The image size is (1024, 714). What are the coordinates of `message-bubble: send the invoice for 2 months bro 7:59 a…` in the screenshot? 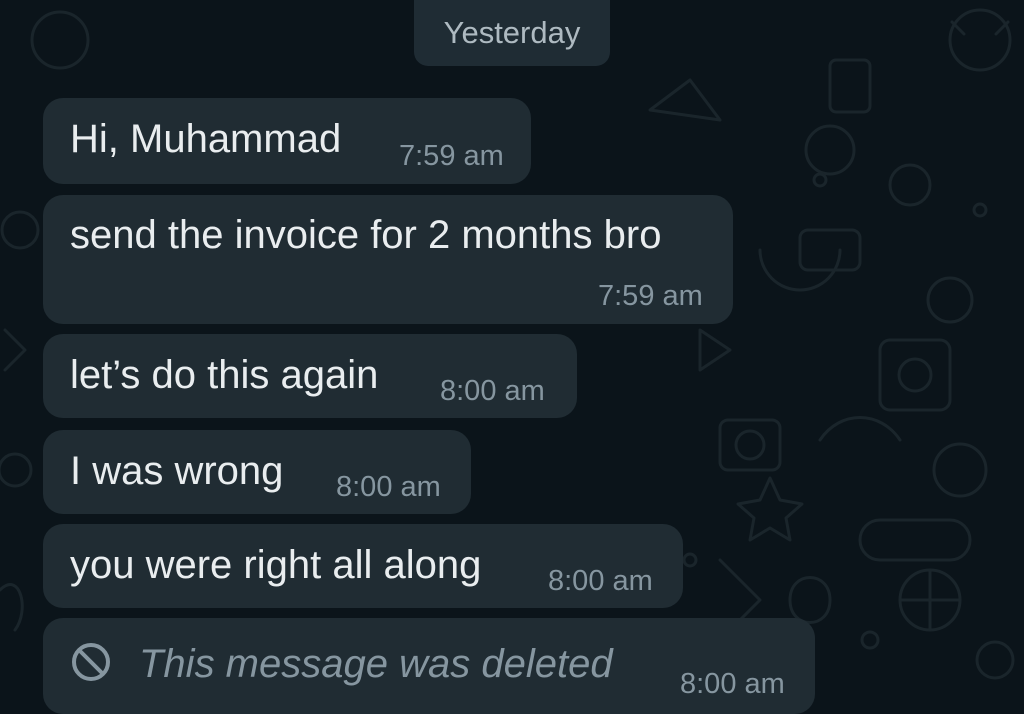 It's located at (388, 259).